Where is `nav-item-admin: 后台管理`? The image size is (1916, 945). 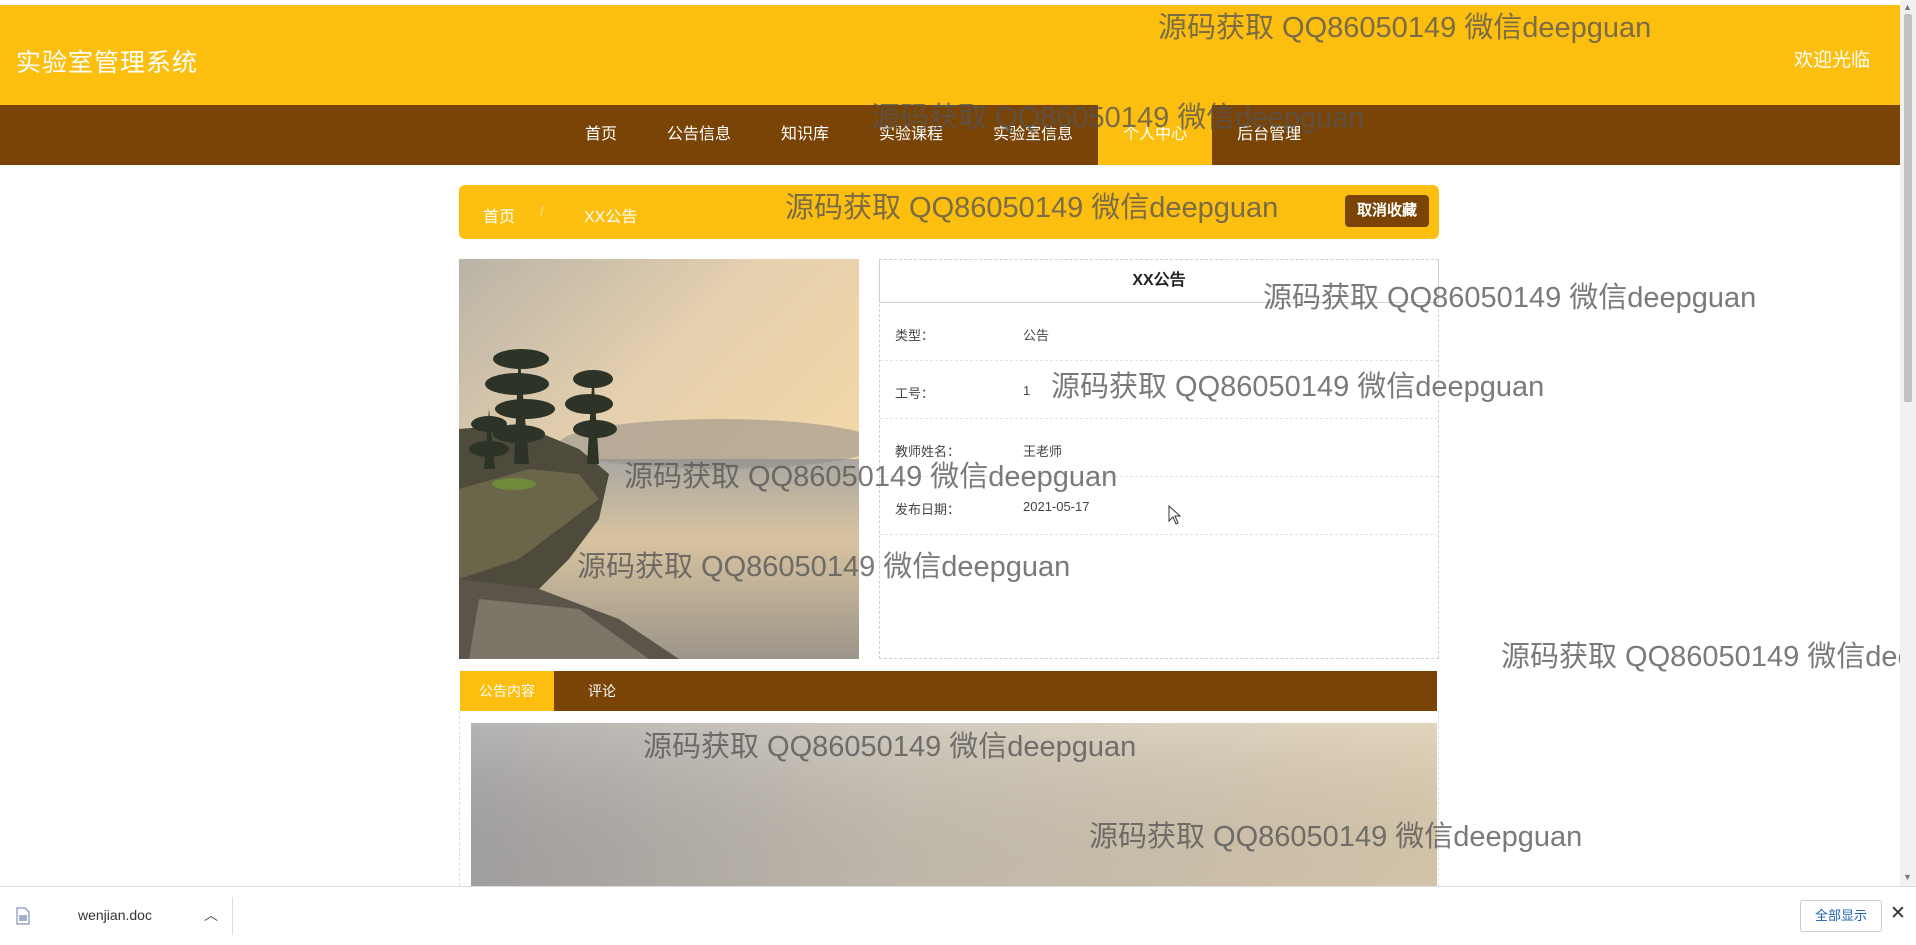 nav-item-admin: 后台管理 is located at coordinates (1269, 135).